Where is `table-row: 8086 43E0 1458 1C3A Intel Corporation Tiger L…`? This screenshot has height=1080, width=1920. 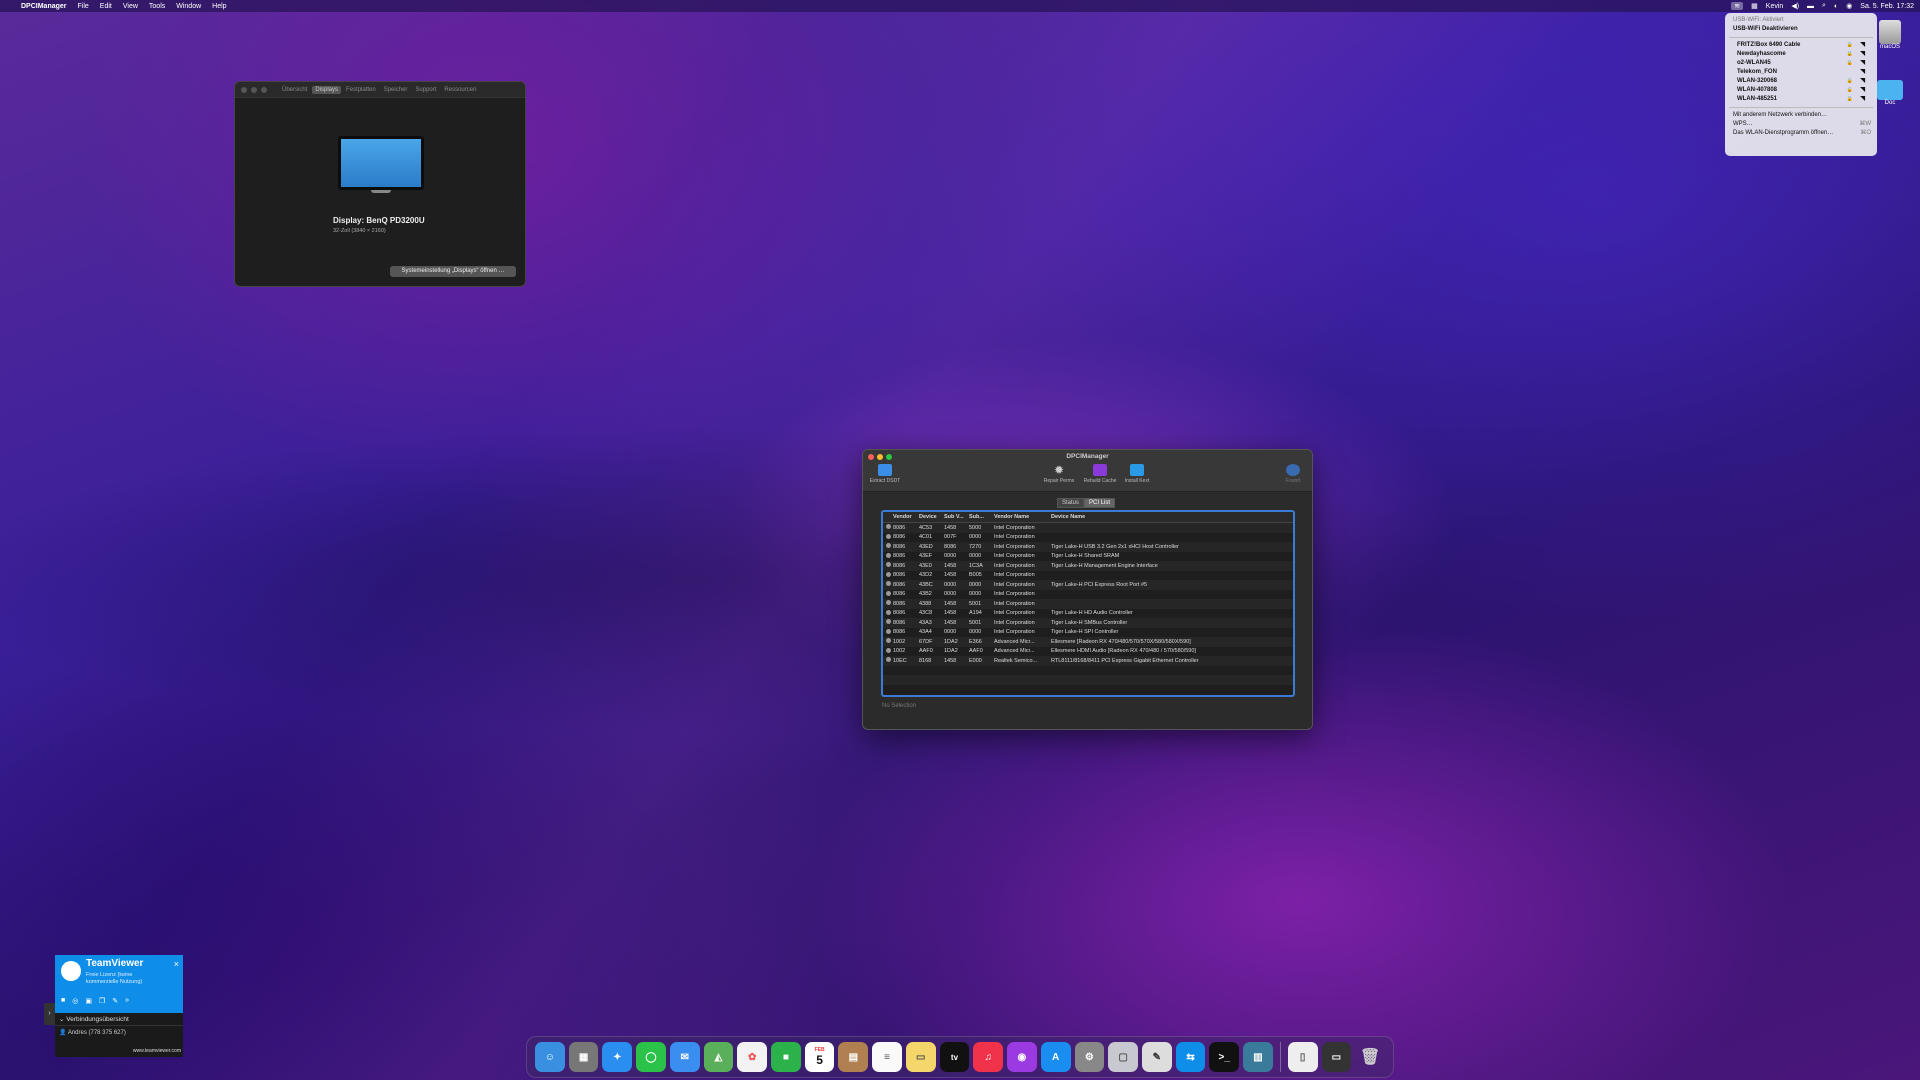 table-row: 8086 43E0 1458 1C3A Intel Corporation Tiger L… is located at coordinates (1088, 566).